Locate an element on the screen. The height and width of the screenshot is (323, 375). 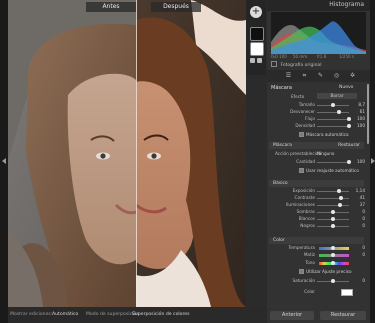
right-edge-strip is located at coordinates (372, 161).